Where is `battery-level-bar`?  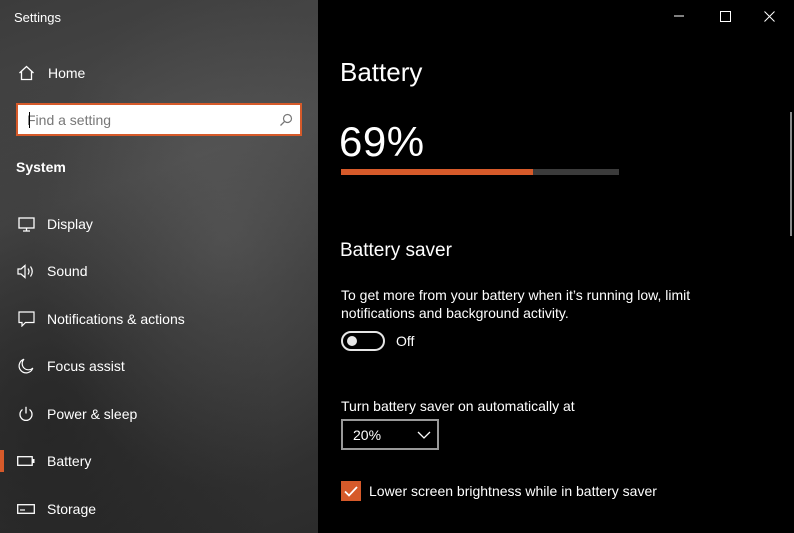
battery-level-bar is located at coordinates (480, 172).